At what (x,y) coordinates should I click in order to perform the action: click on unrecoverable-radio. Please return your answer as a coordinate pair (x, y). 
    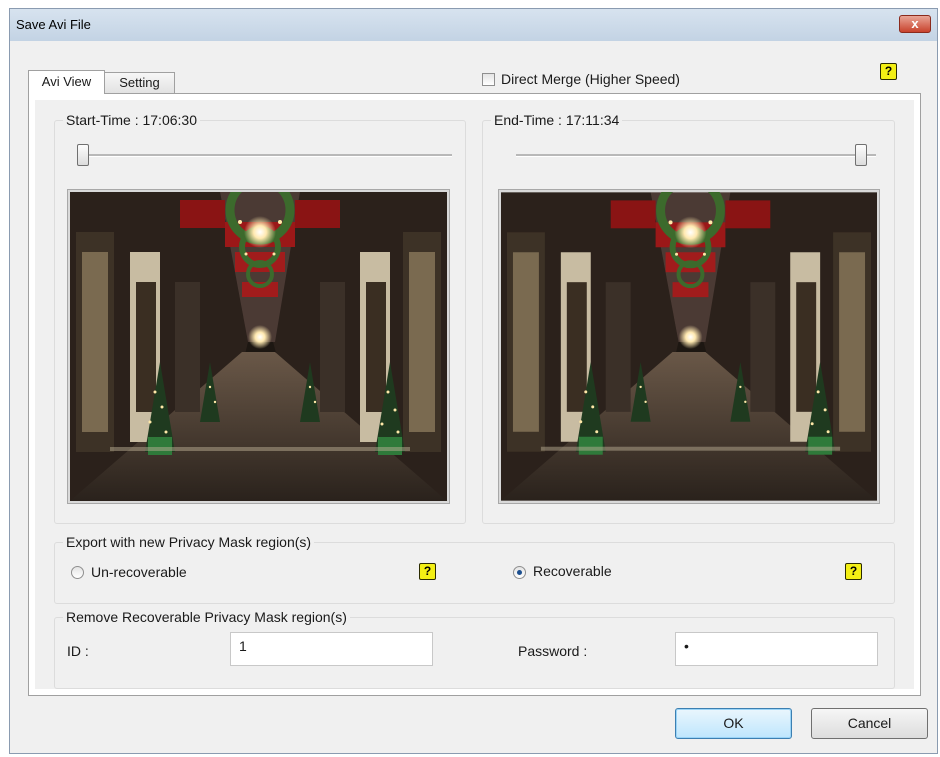
    Looking at the image, I should click on (77, 572).